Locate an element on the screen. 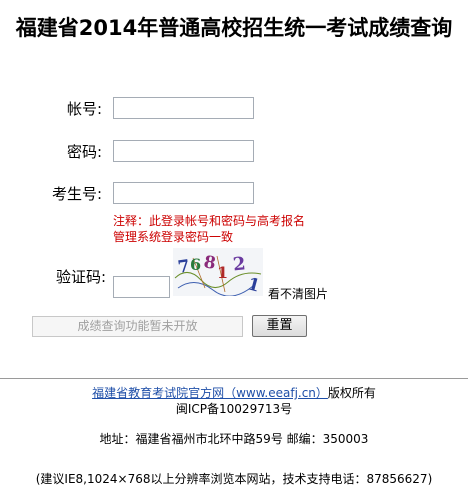  query-button: 成绩查询功能暂未开放 is located at coordinates (137, 326).